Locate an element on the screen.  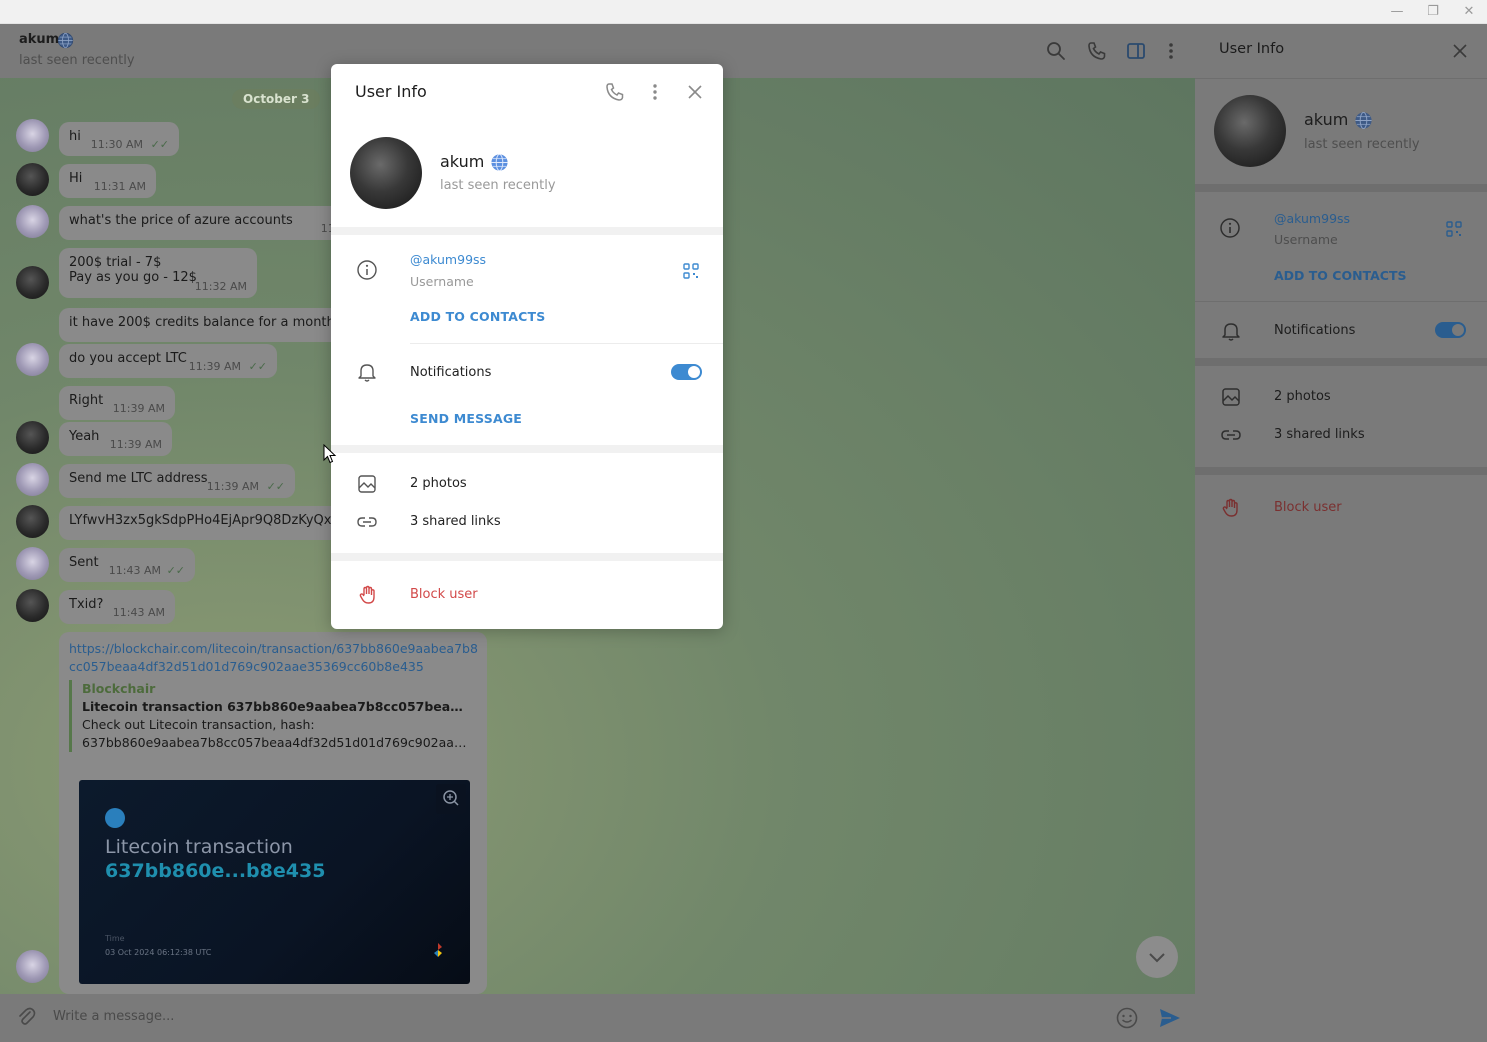
message-bubble: Send me LTC address 11:39 AM ✓✓ is located at coordinates (177, 481).